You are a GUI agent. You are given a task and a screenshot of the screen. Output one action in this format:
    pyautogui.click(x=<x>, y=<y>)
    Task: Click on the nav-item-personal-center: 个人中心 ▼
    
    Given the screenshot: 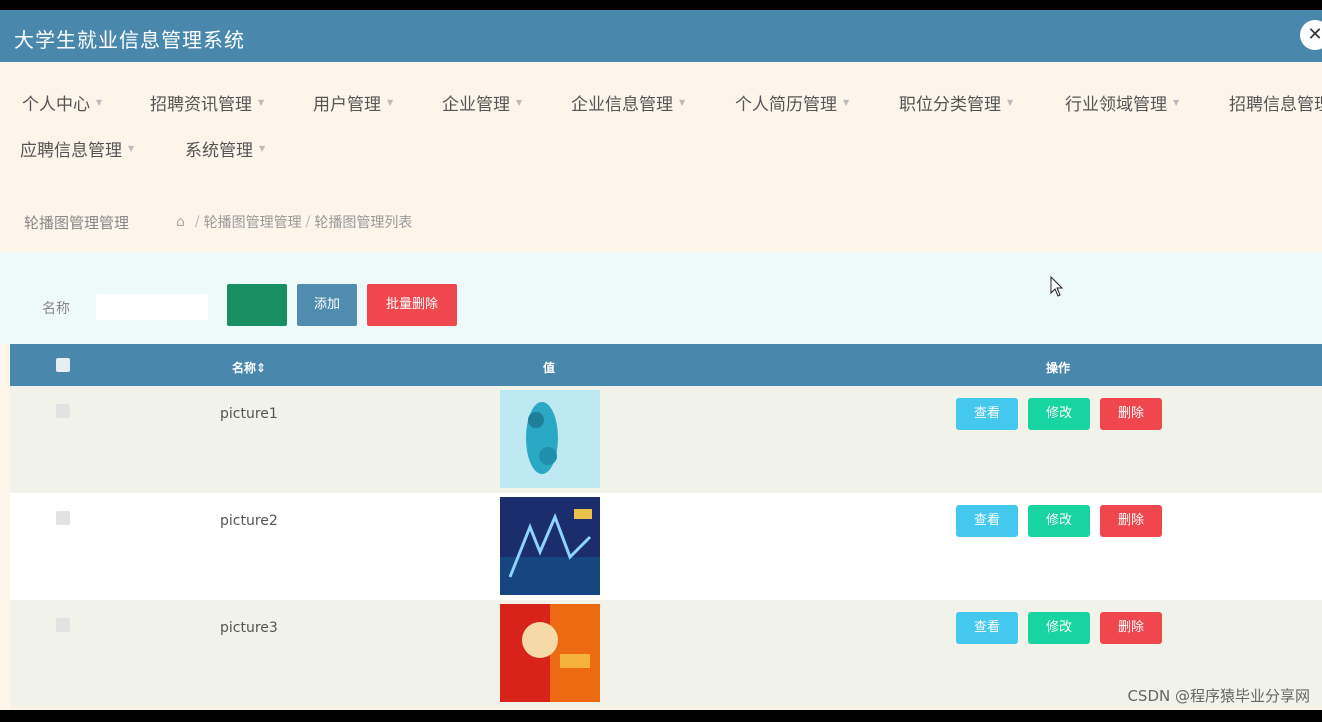 What is the action you would take?
    pyautogui.click(x=62, y=102)
    